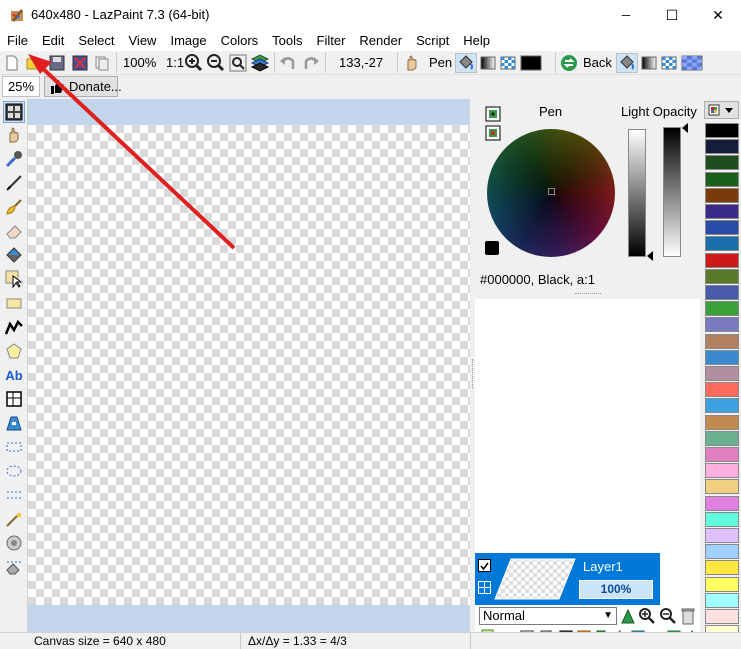 The width and height of the screenshot is (741, 649). What do you see at coordinates (132, 152) in the screenshot?
I see `annotation-arrow` at bounding box center [132, 152].